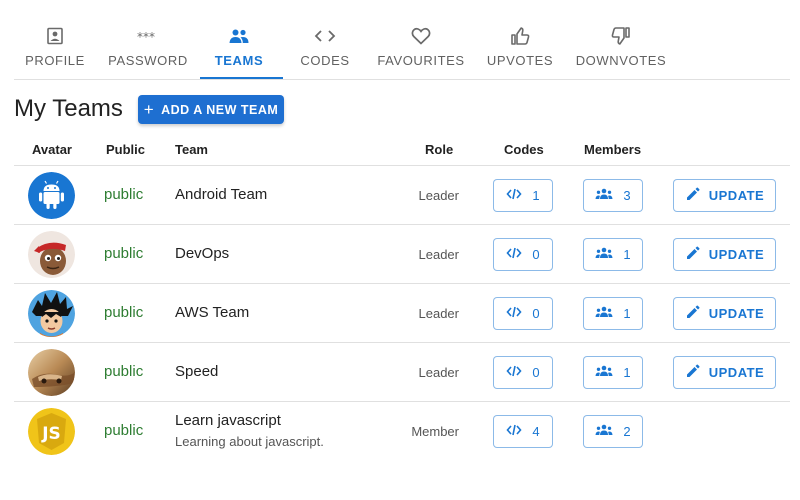 This screenshot has height=500, width=800. What do you see at coordinates (239, 36) in the screenshot?
I see `teams-icon` at bounding box center [239, 36].